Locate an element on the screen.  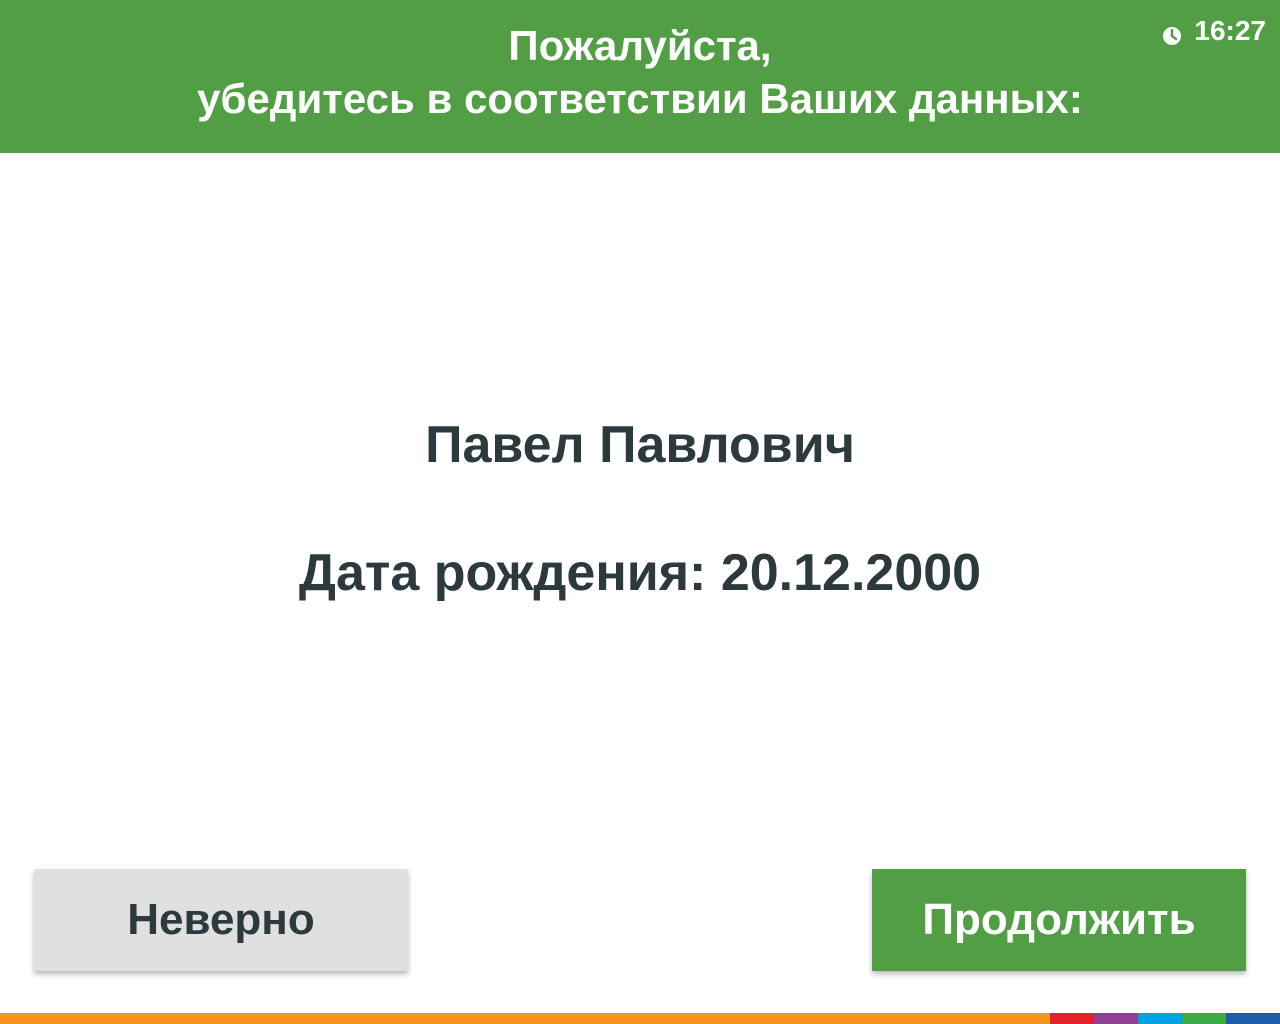
wrong-button-label: Неверно is located at coordinates (221, 919).